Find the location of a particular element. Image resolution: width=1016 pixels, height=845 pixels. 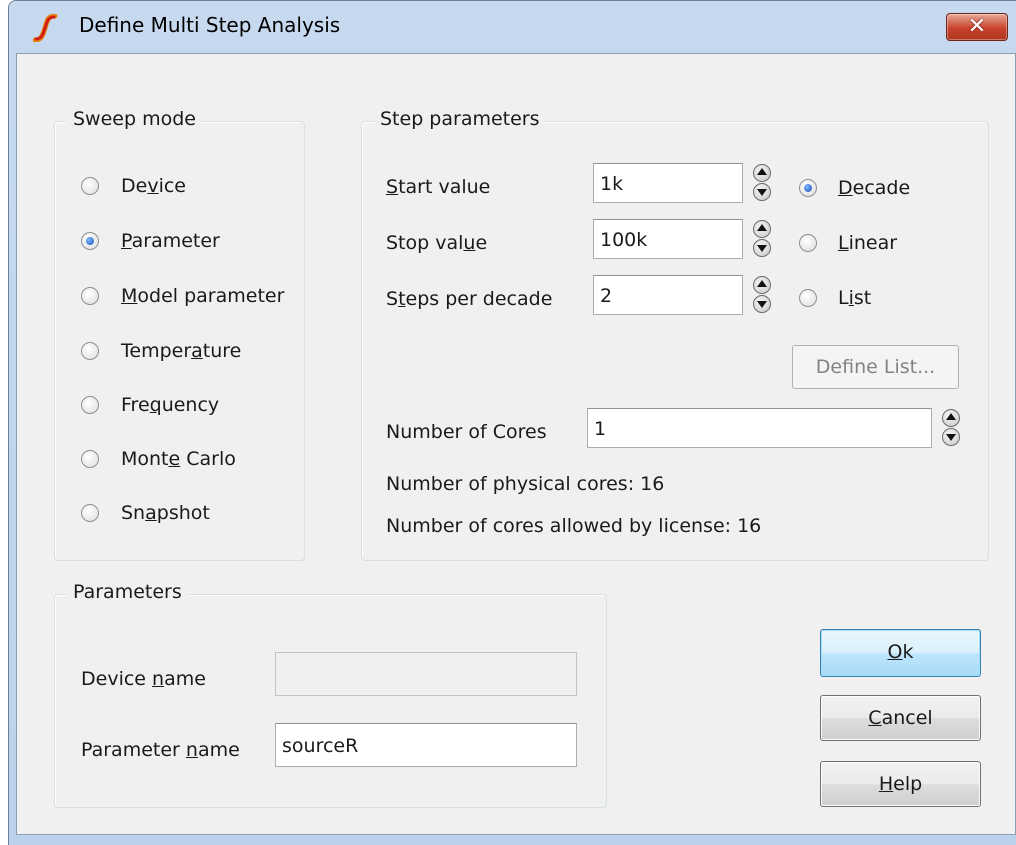

radio-label: Decade is located at coordinates (874, 188).